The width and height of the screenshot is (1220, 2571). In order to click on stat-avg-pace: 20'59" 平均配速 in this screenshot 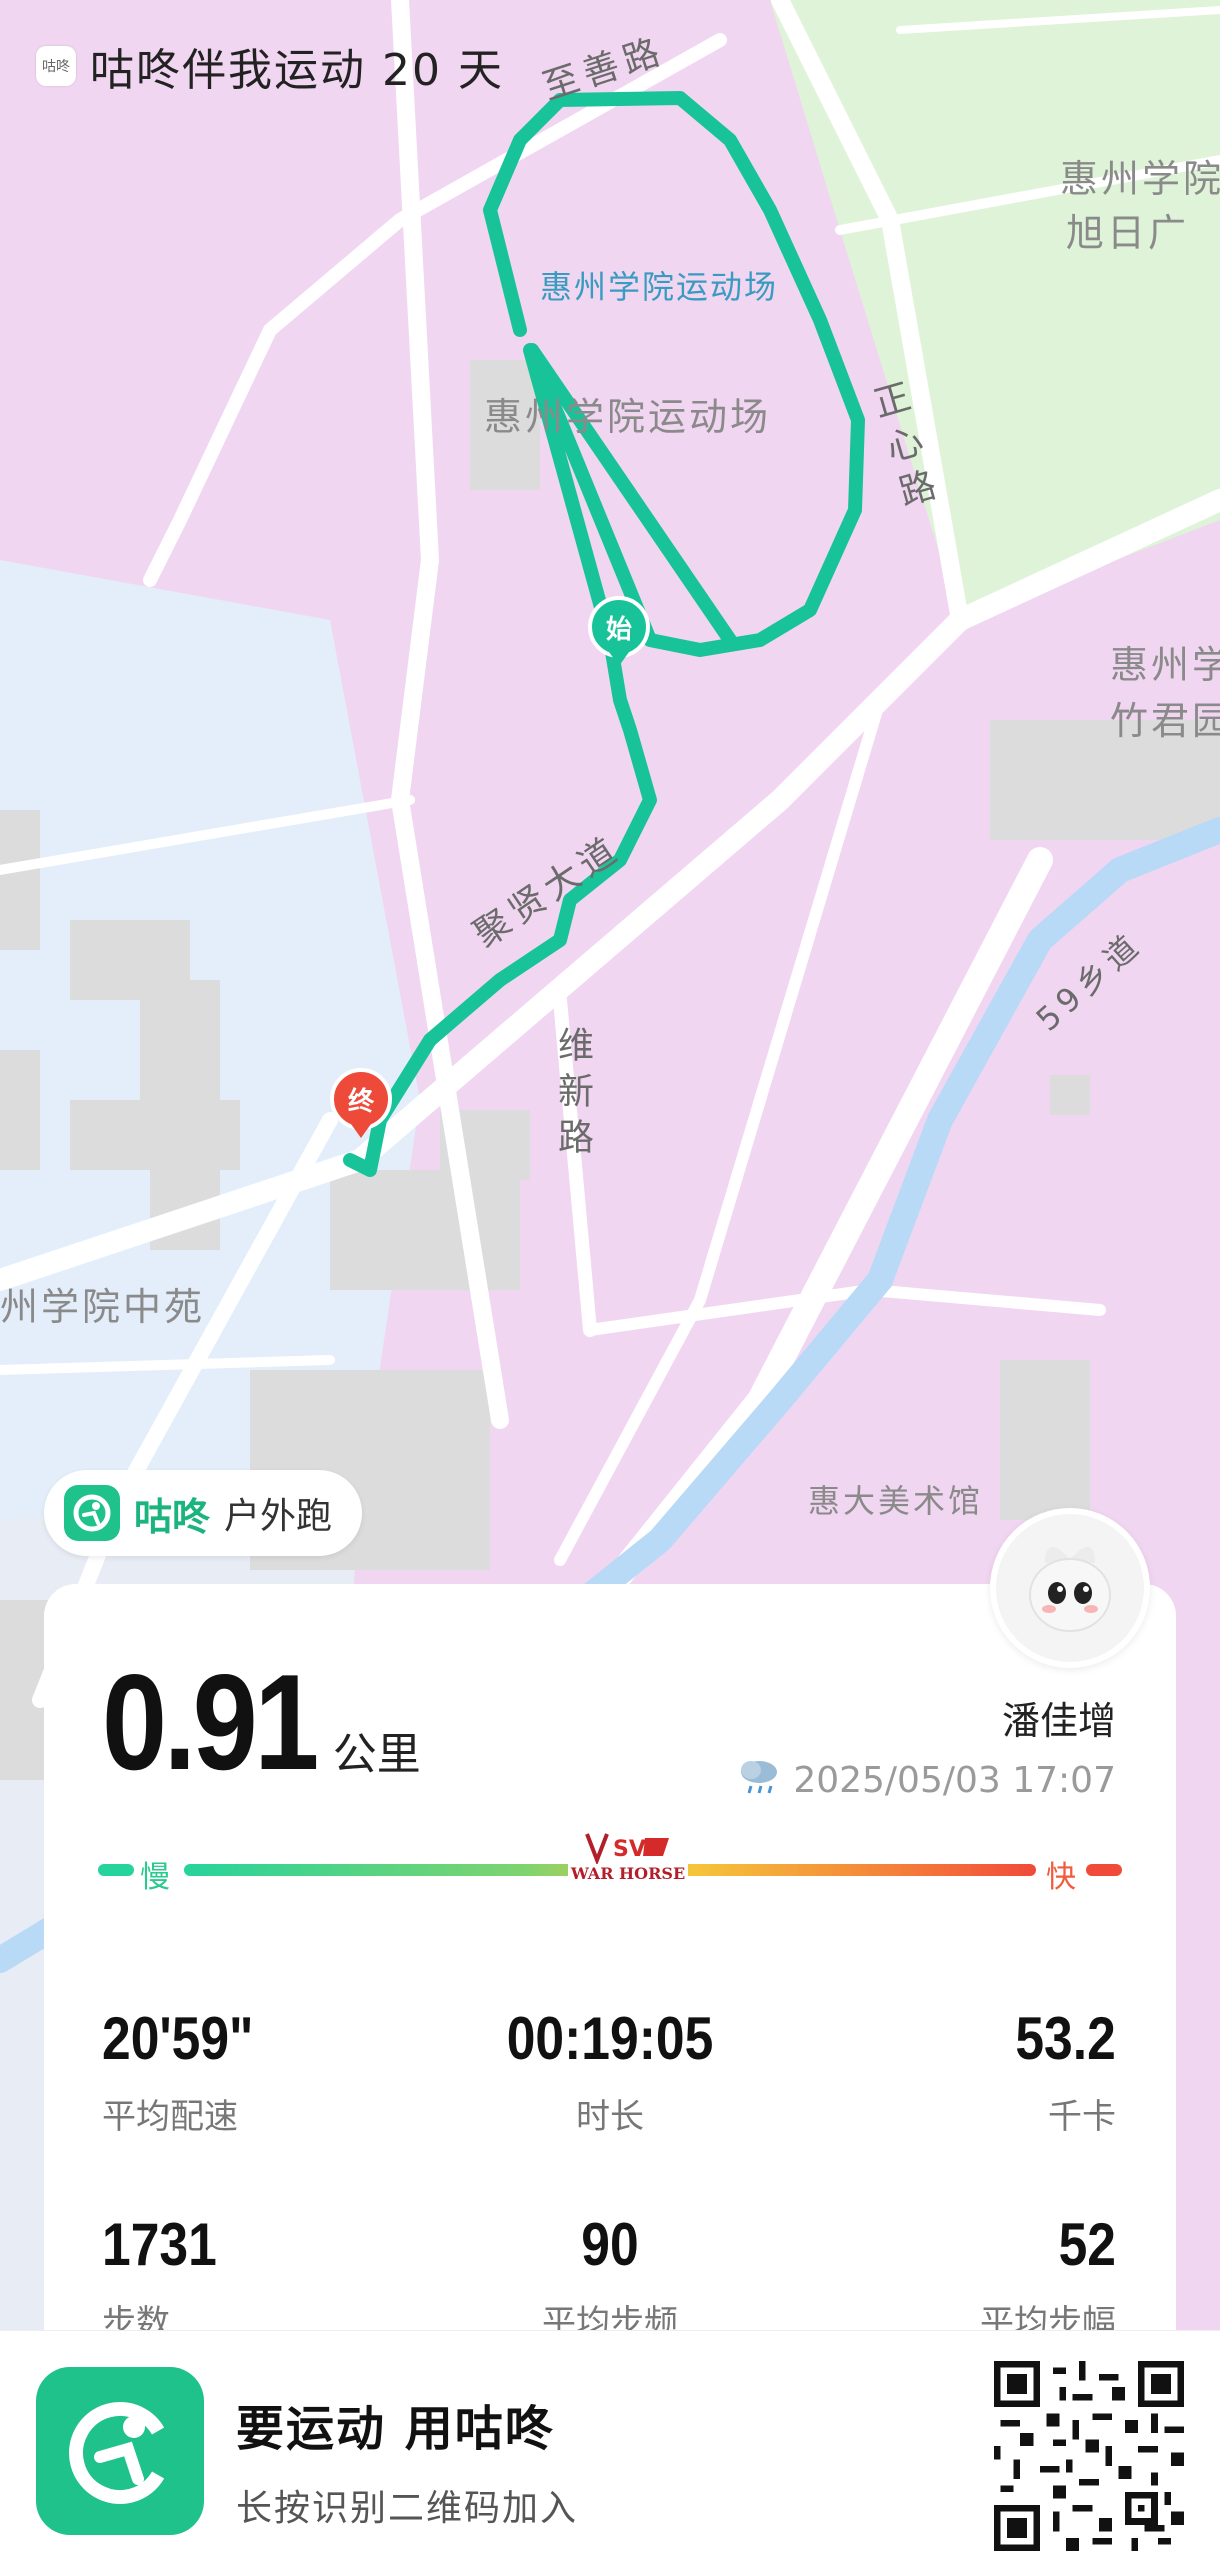, I will do `click(190, 2071)`.